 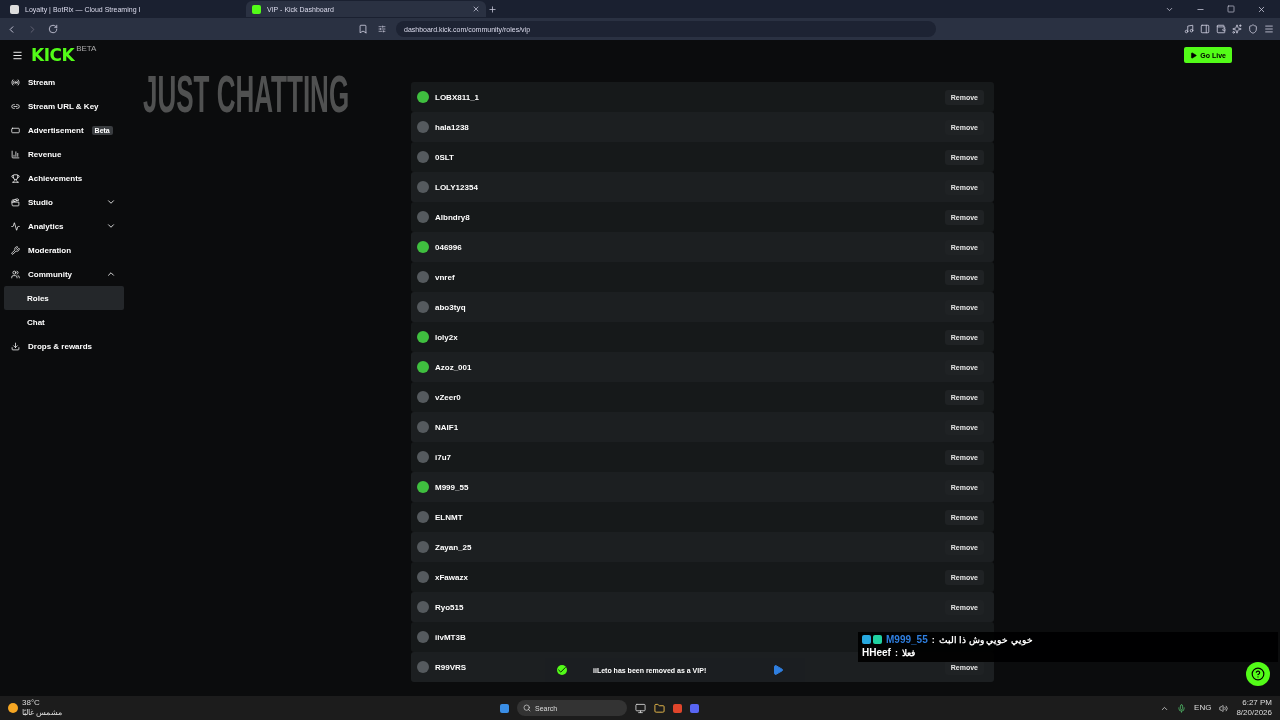 I want to click on download-icon, so click(x=15, y=346).